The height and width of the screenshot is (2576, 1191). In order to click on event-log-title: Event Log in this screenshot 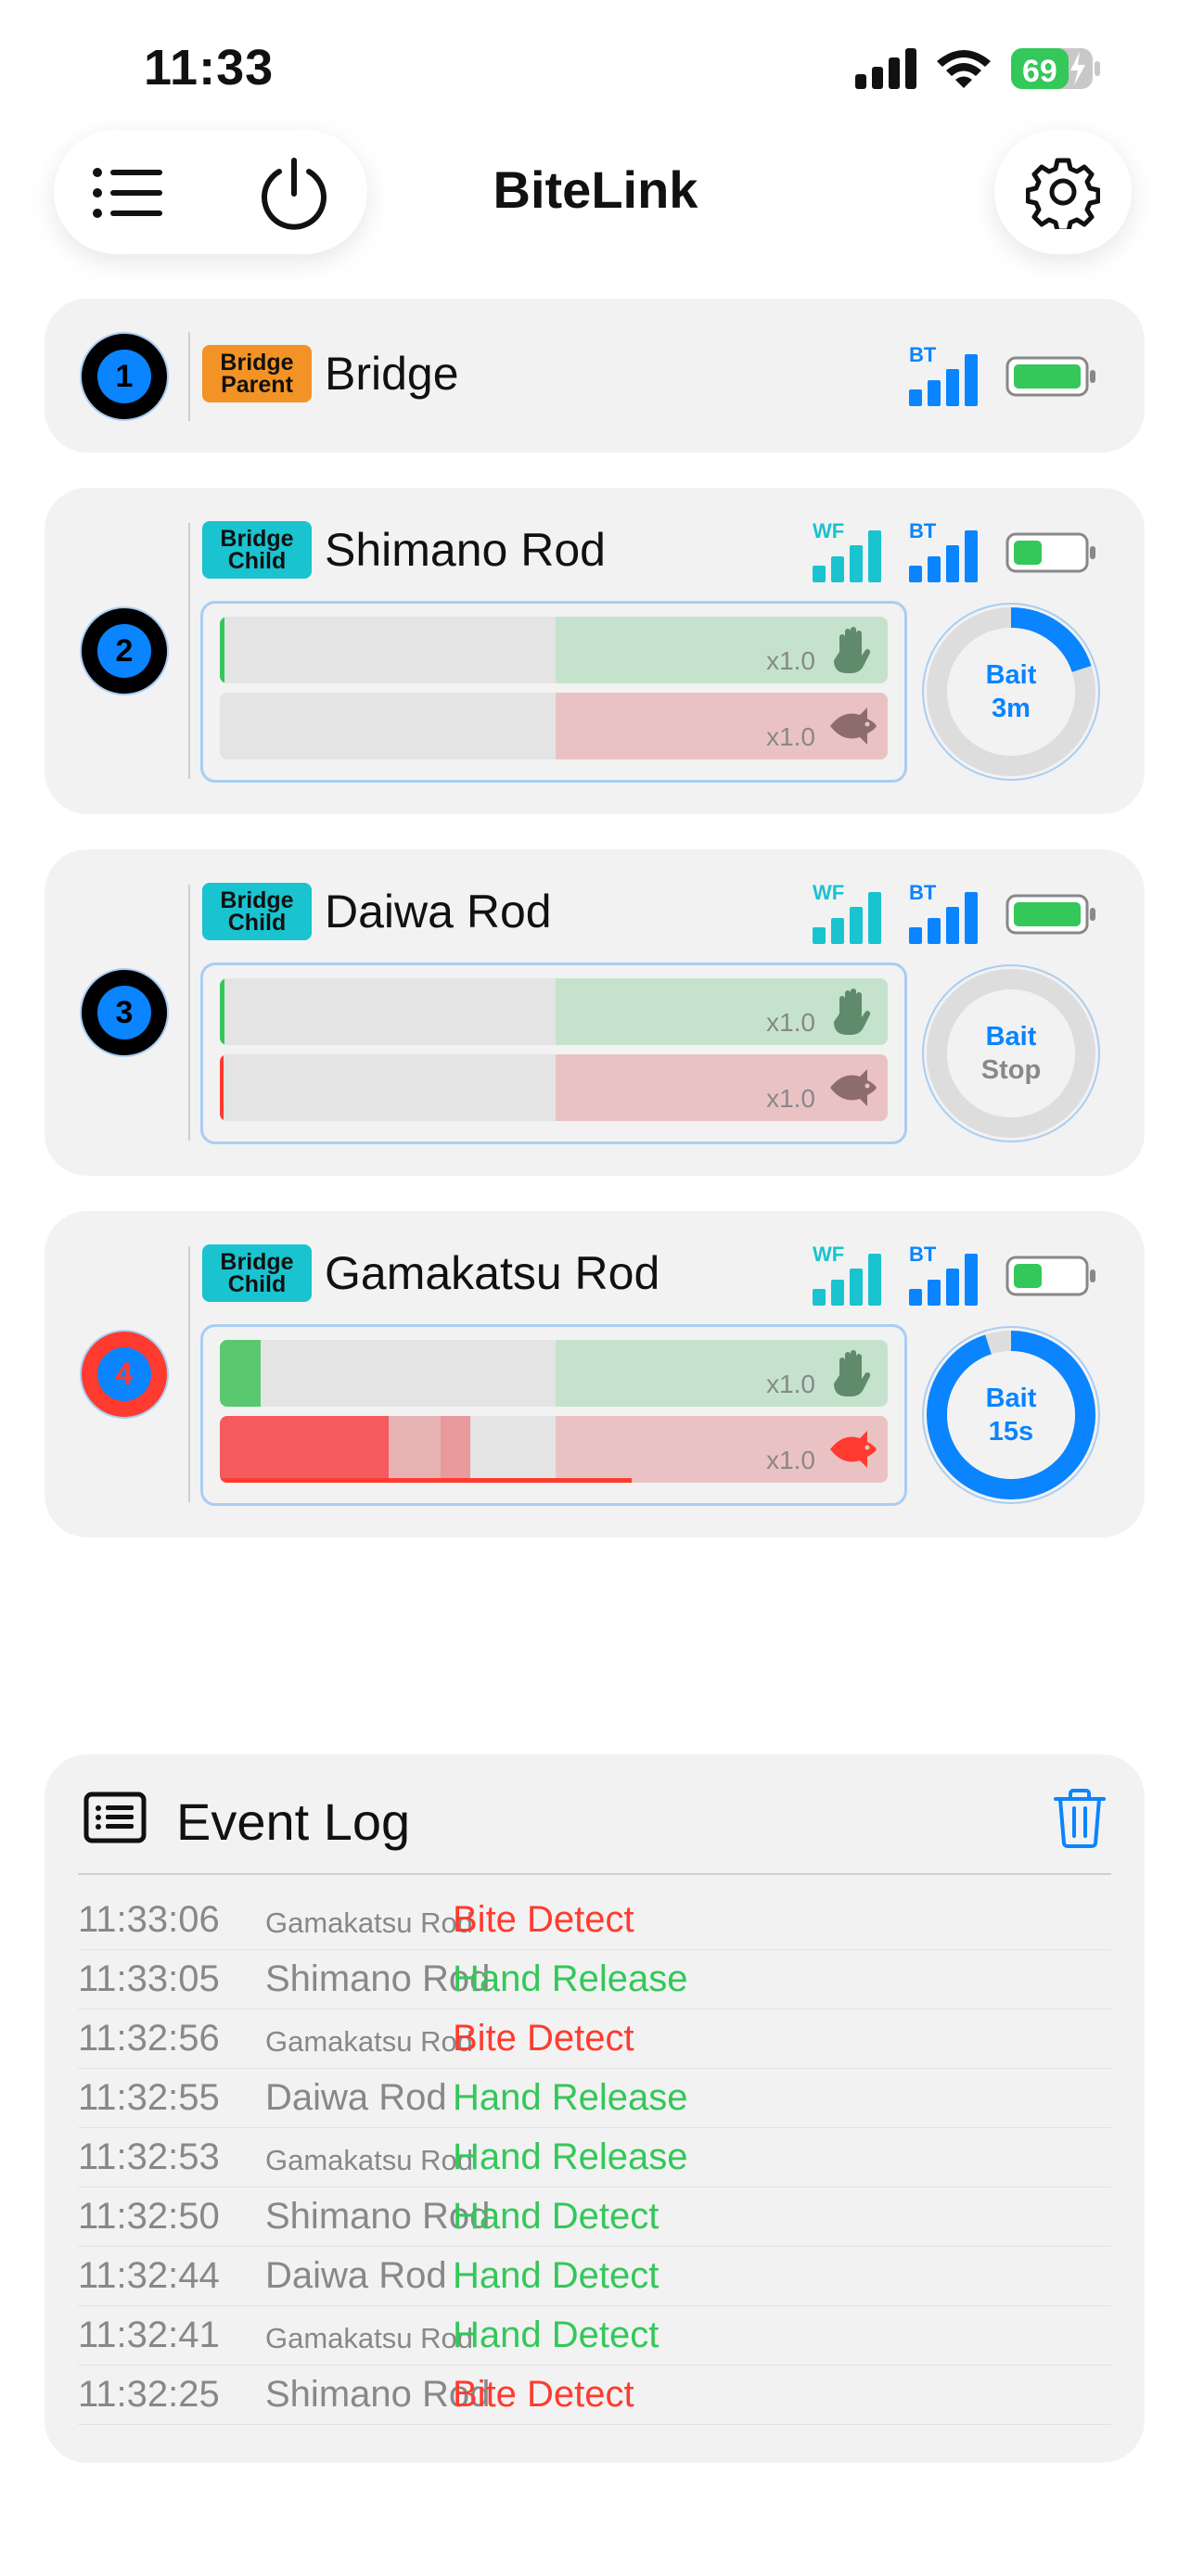, I will do `click(293, 1821)`.